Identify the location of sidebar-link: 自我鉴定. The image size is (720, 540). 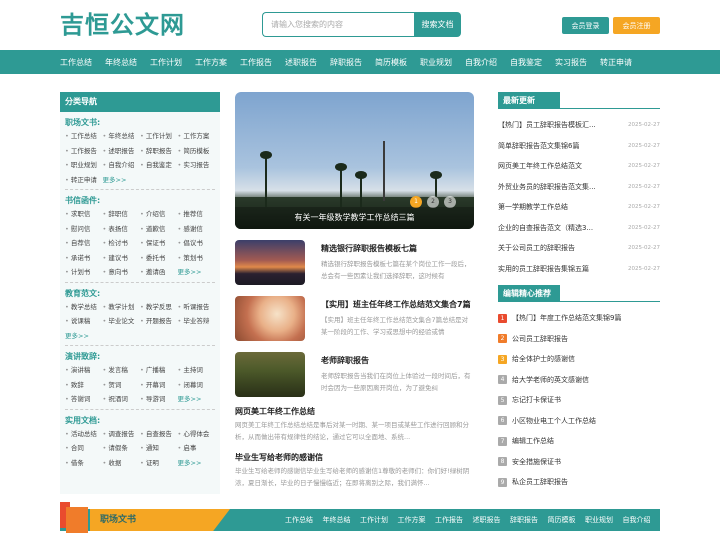
(159, 165).